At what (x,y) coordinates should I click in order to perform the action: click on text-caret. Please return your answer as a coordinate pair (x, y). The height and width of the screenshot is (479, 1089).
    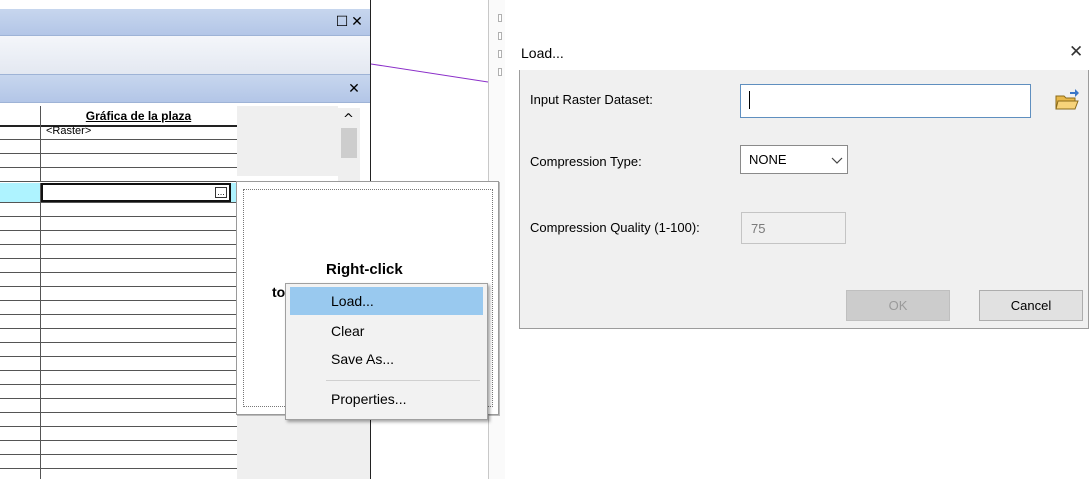
    Looking at the image, I should click on (749, 100).